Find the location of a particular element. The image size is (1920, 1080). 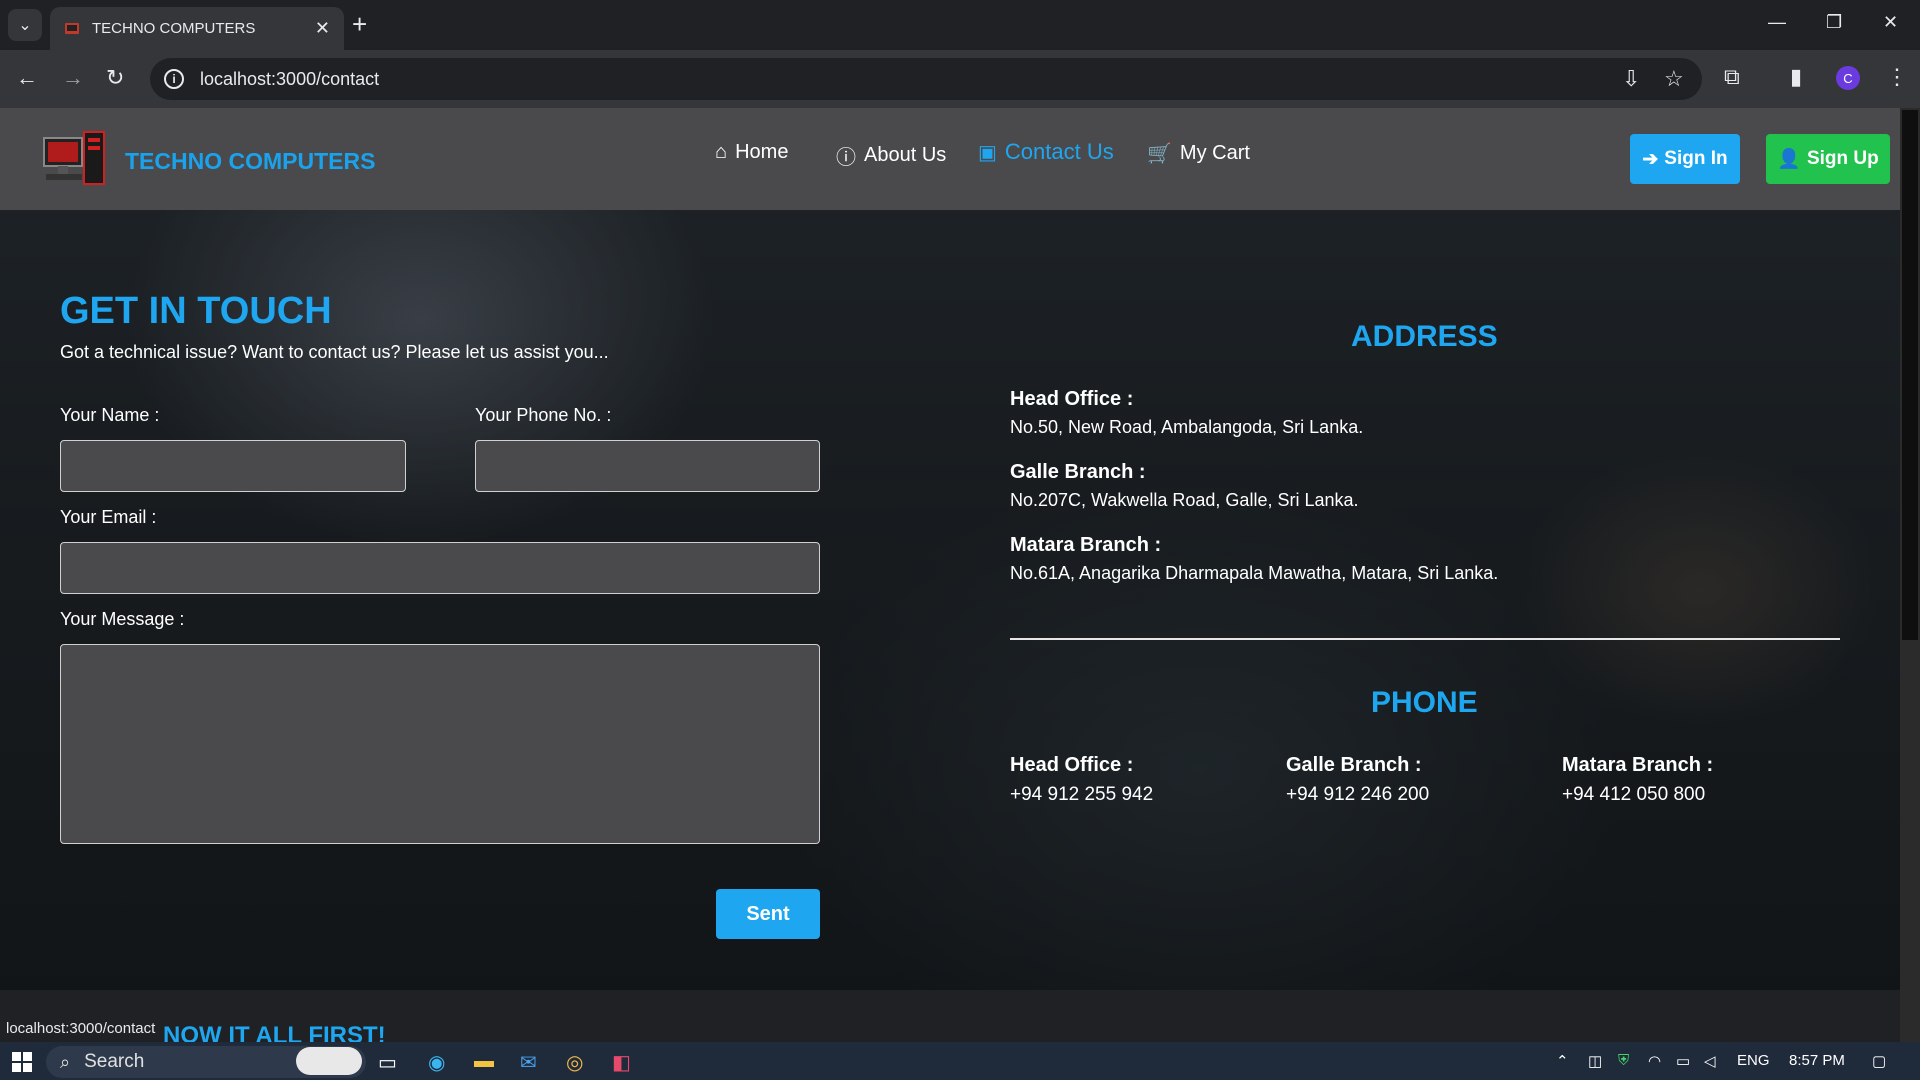

forward-arrow-icon: → is located at coordinates (73, 78).